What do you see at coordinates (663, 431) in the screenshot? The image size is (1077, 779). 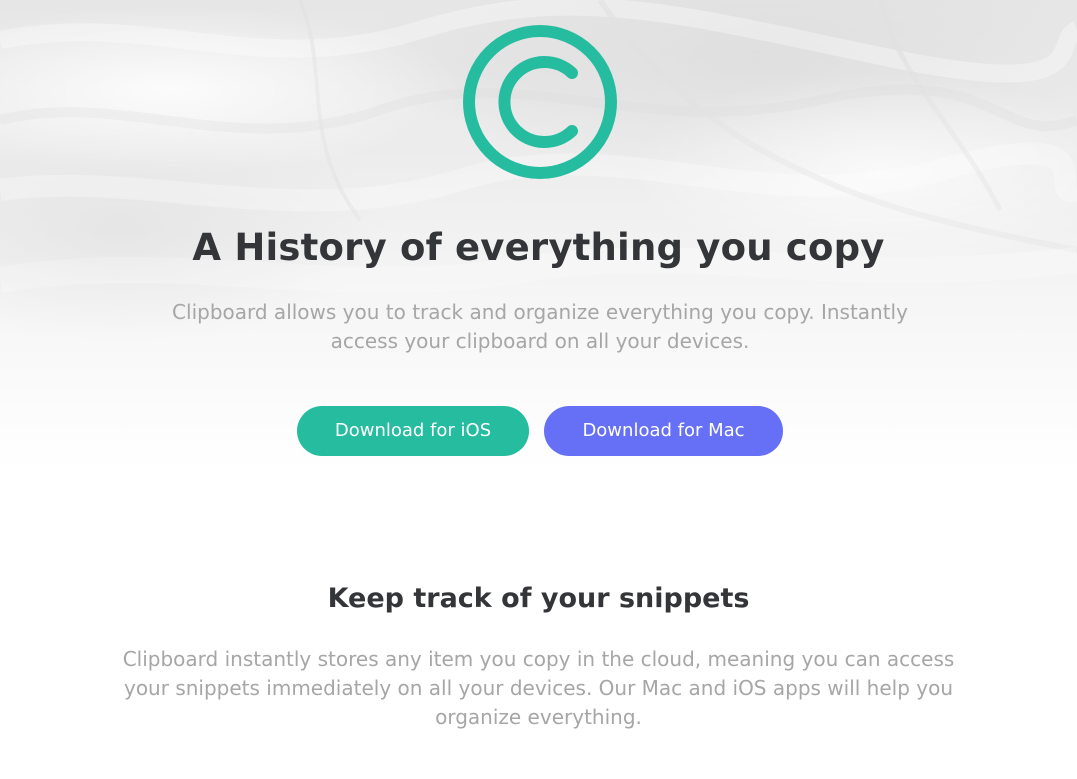 I see `download-mac-button: Download for Mac` at bounding box center [663, 431].